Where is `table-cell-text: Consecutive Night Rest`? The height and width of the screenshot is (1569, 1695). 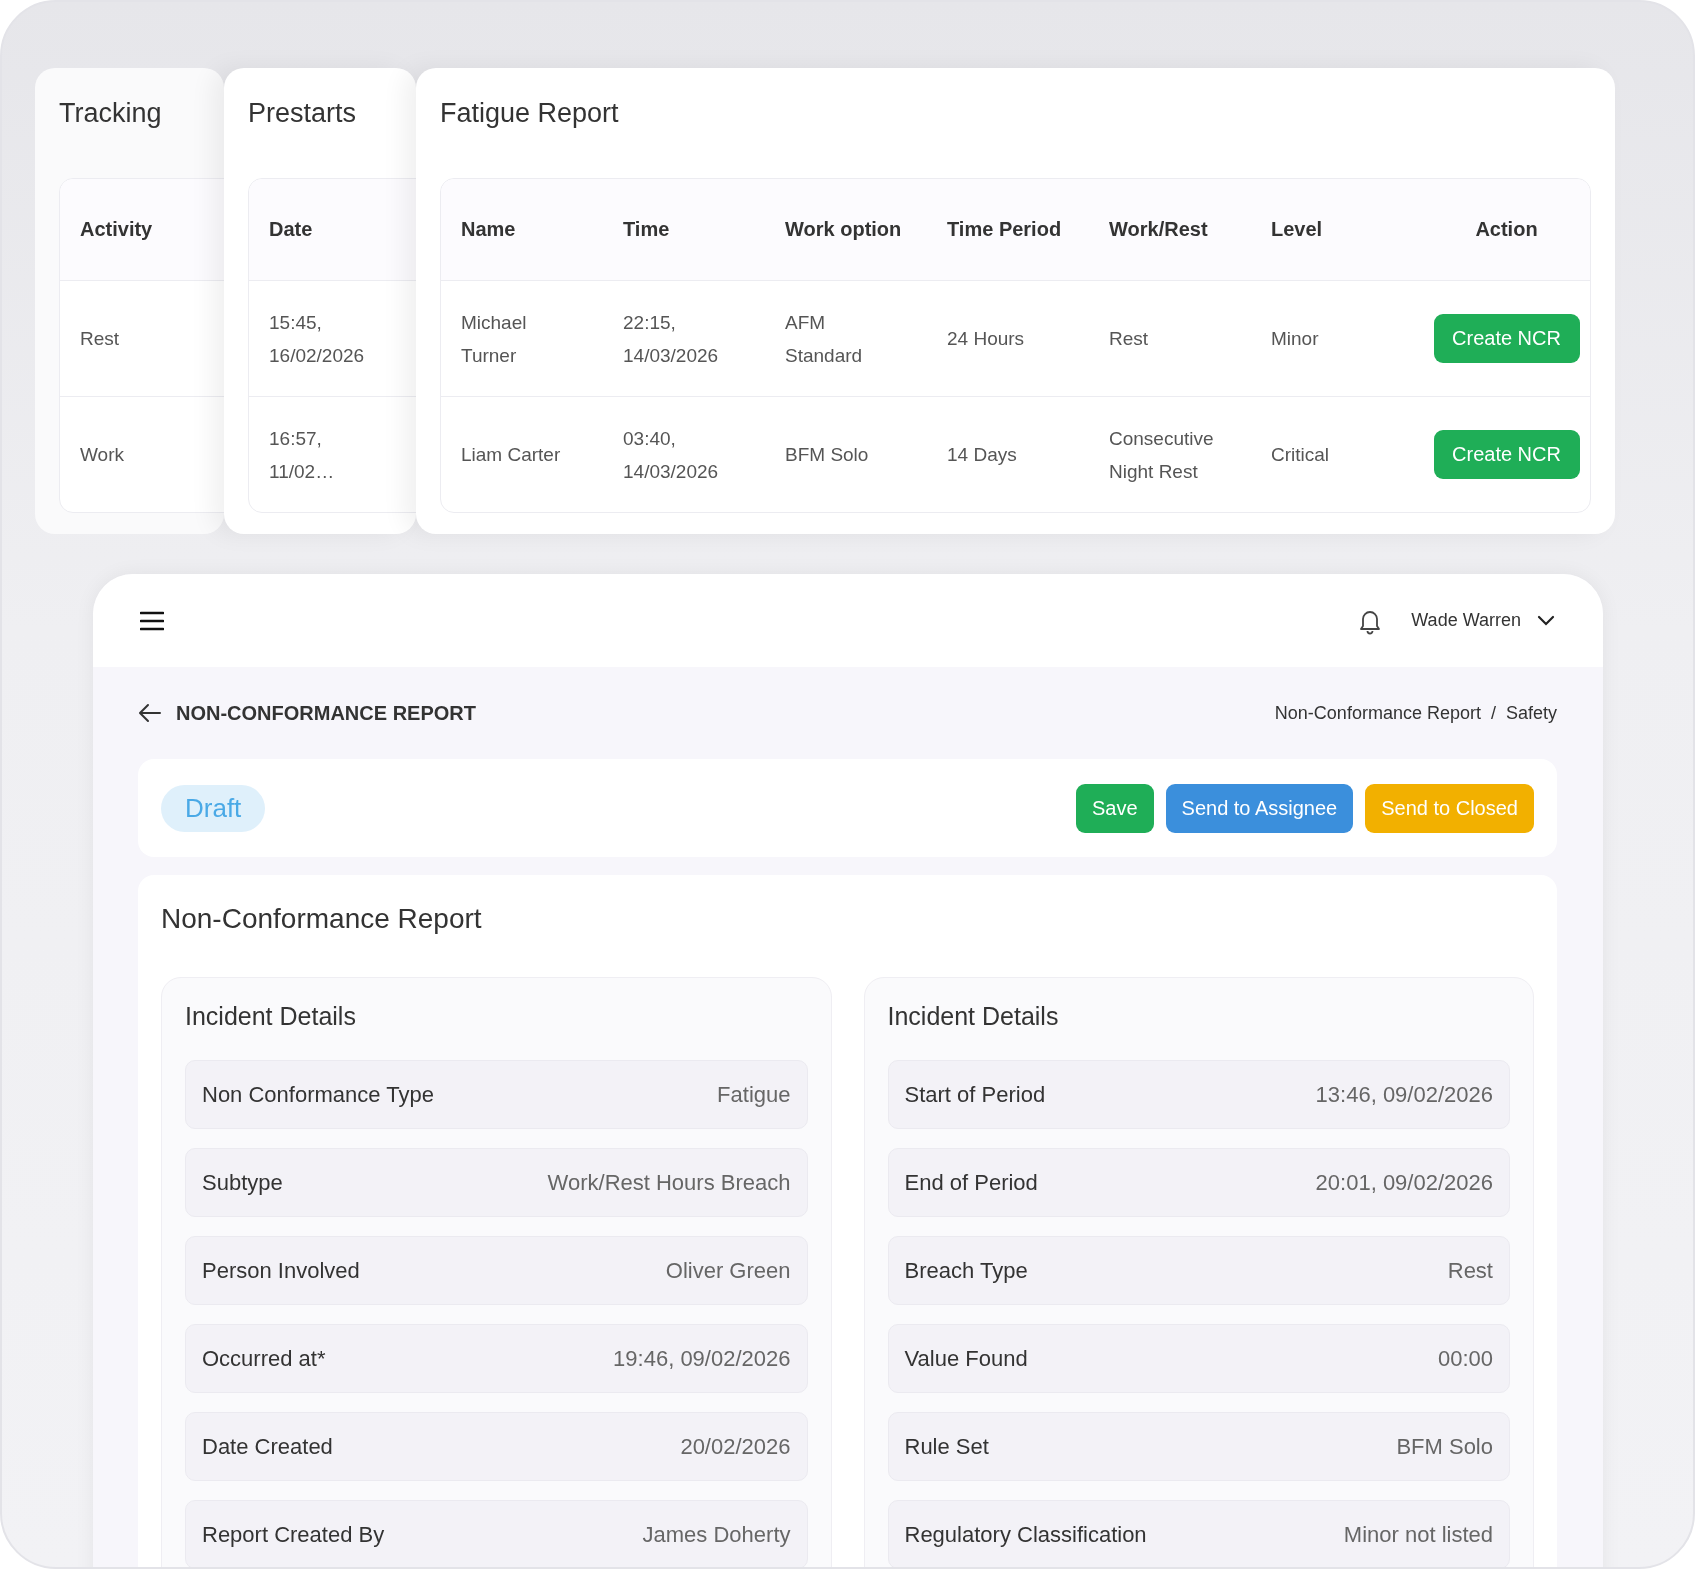 table-cell-text: Consecutive Night Rest is located at coordinates (1161, 455).